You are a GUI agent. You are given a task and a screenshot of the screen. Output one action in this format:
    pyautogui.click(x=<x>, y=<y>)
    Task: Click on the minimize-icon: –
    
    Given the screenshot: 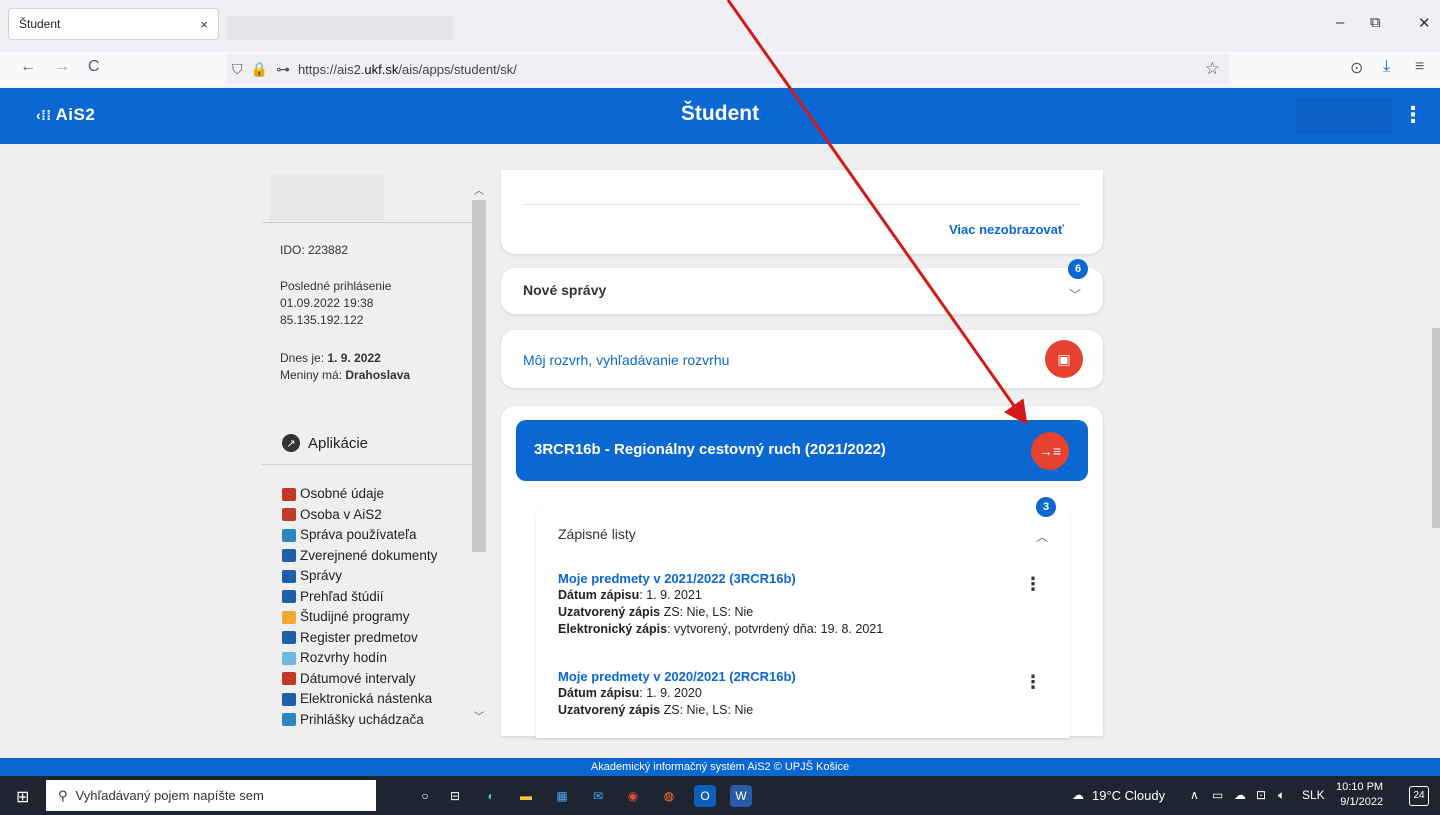 What is the action you would take?
    pyautogui.click(x=1340, y=22)
    